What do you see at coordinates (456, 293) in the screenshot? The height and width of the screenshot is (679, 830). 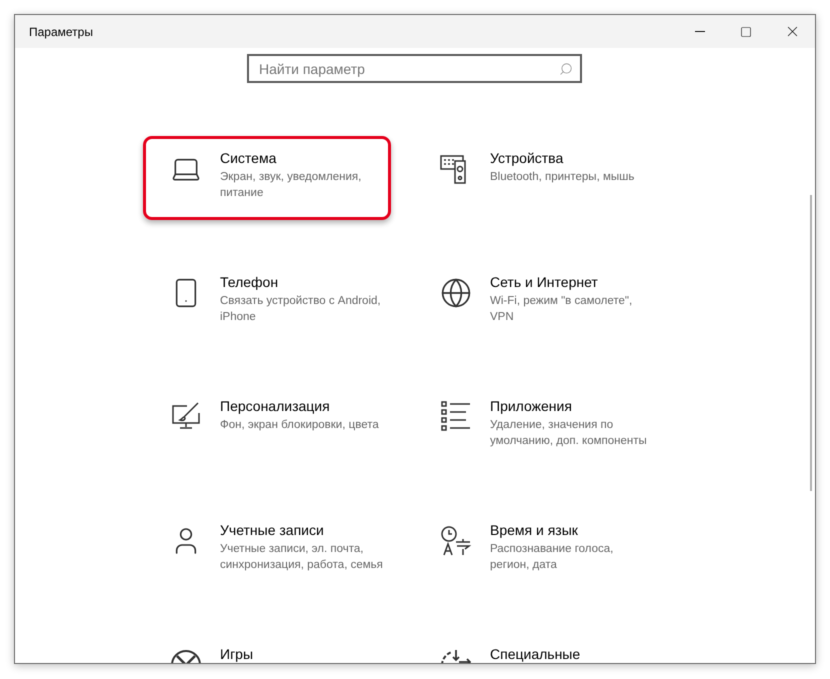 I see `globe-icon` at bounding box center [456, 293].